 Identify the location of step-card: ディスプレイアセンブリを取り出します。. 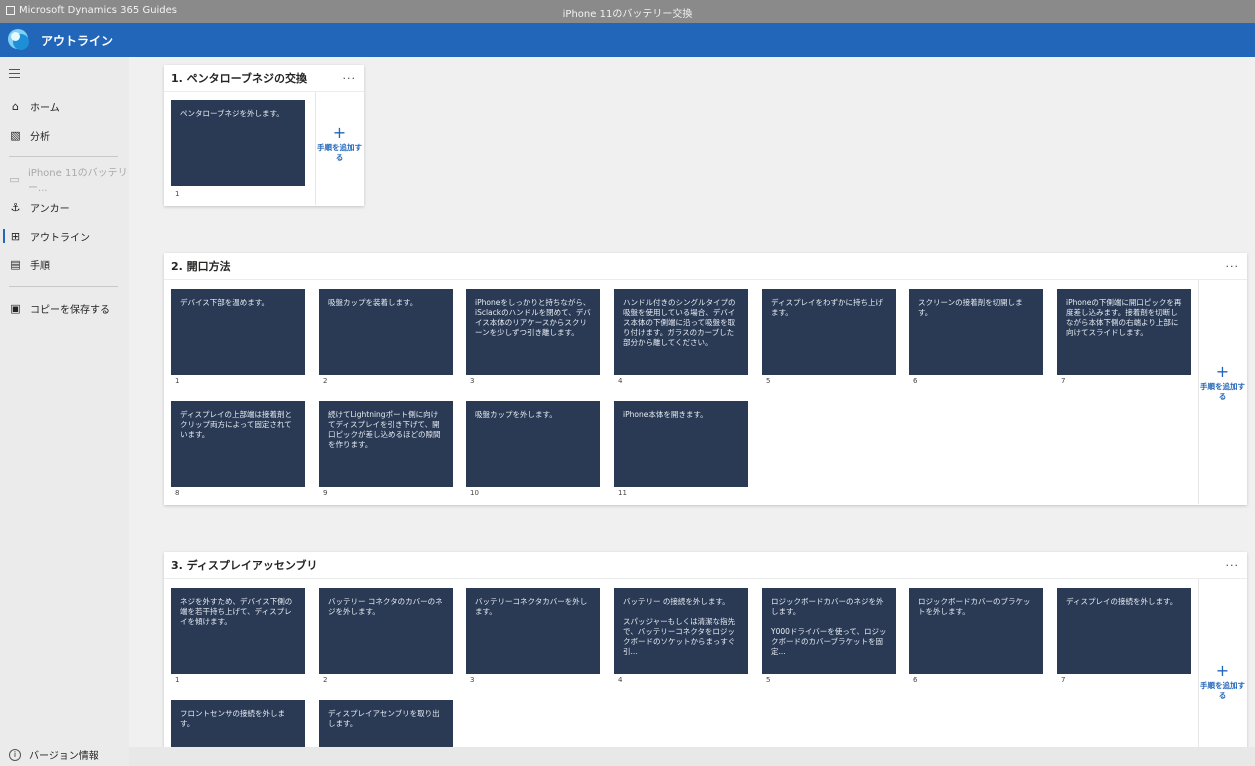
(386, 723).